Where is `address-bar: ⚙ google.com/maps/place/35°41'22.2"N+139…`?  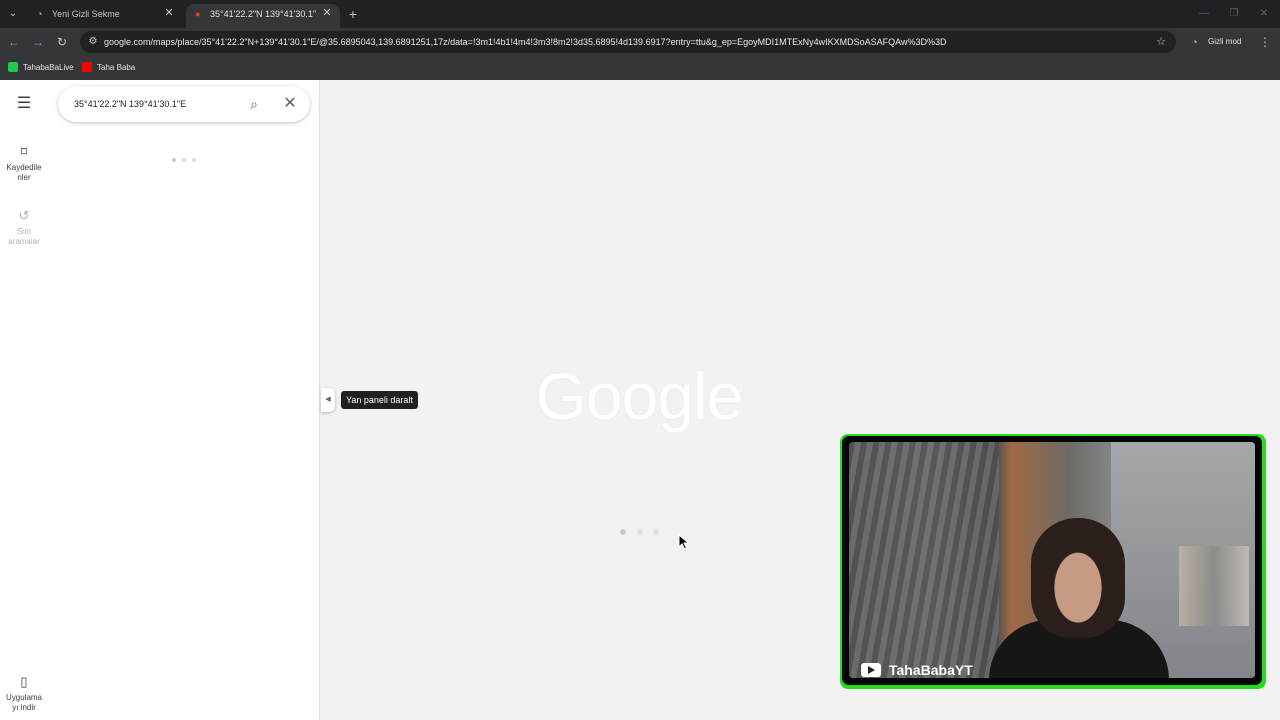
address-bar: ⚙ google.com/maps/place/35°41'22.2"N+139… is located at coordinates (628, 42).